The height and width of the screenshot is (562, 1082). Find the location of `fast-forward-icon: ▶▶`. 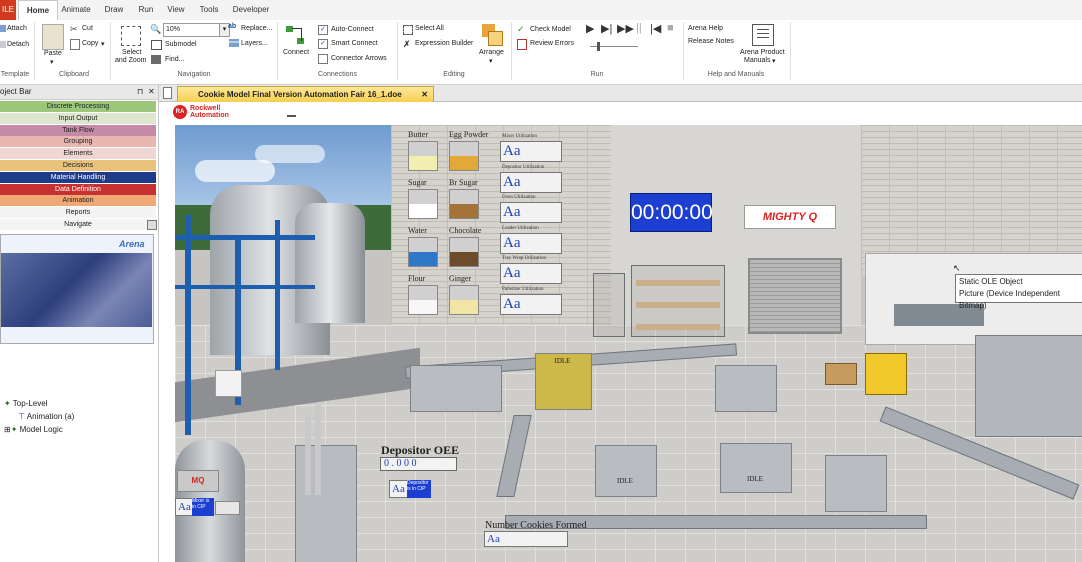

fast-forward-icon: ▶▶ is located at coordinates (625, 28).